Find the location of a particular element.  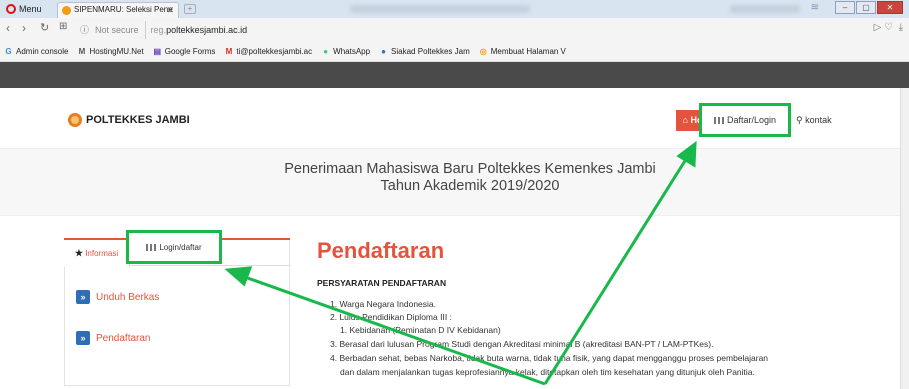

bookmark-item: ◎ Membuat Halaman V is located at coordinates (522, 51).